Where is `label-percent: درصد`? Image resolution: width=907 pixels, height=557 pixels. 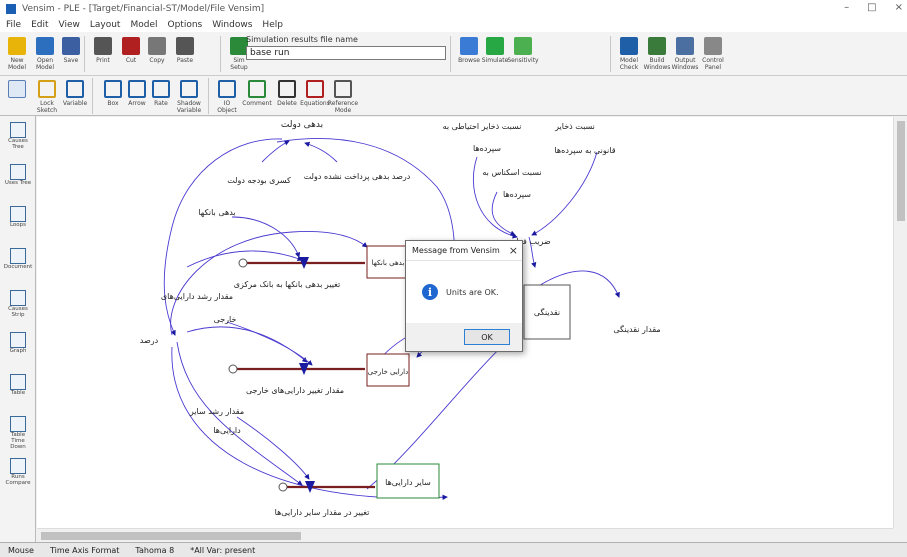
label-percent: درصد is located at coordinates (149, 340).